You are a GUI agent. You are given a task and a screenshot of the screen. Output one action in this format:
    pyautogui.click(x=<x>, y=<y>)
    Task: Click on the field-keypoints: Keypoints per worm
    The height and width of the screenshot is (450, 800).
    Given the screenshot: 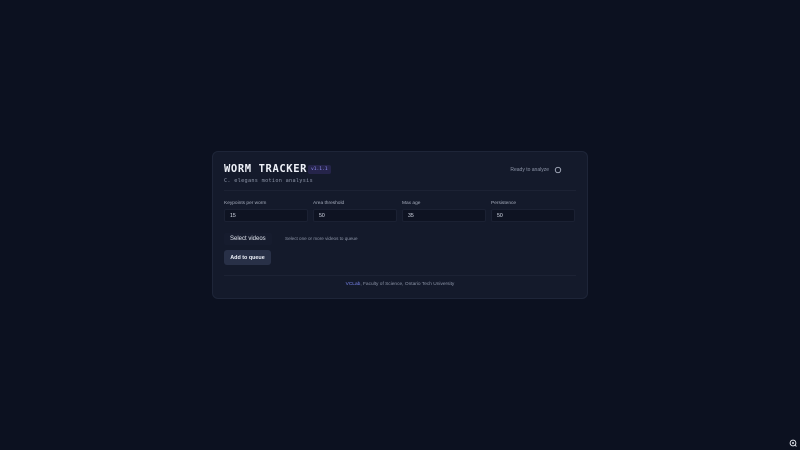 What is the action you would take?
    pyautogui.click(x=266, y=211)
    